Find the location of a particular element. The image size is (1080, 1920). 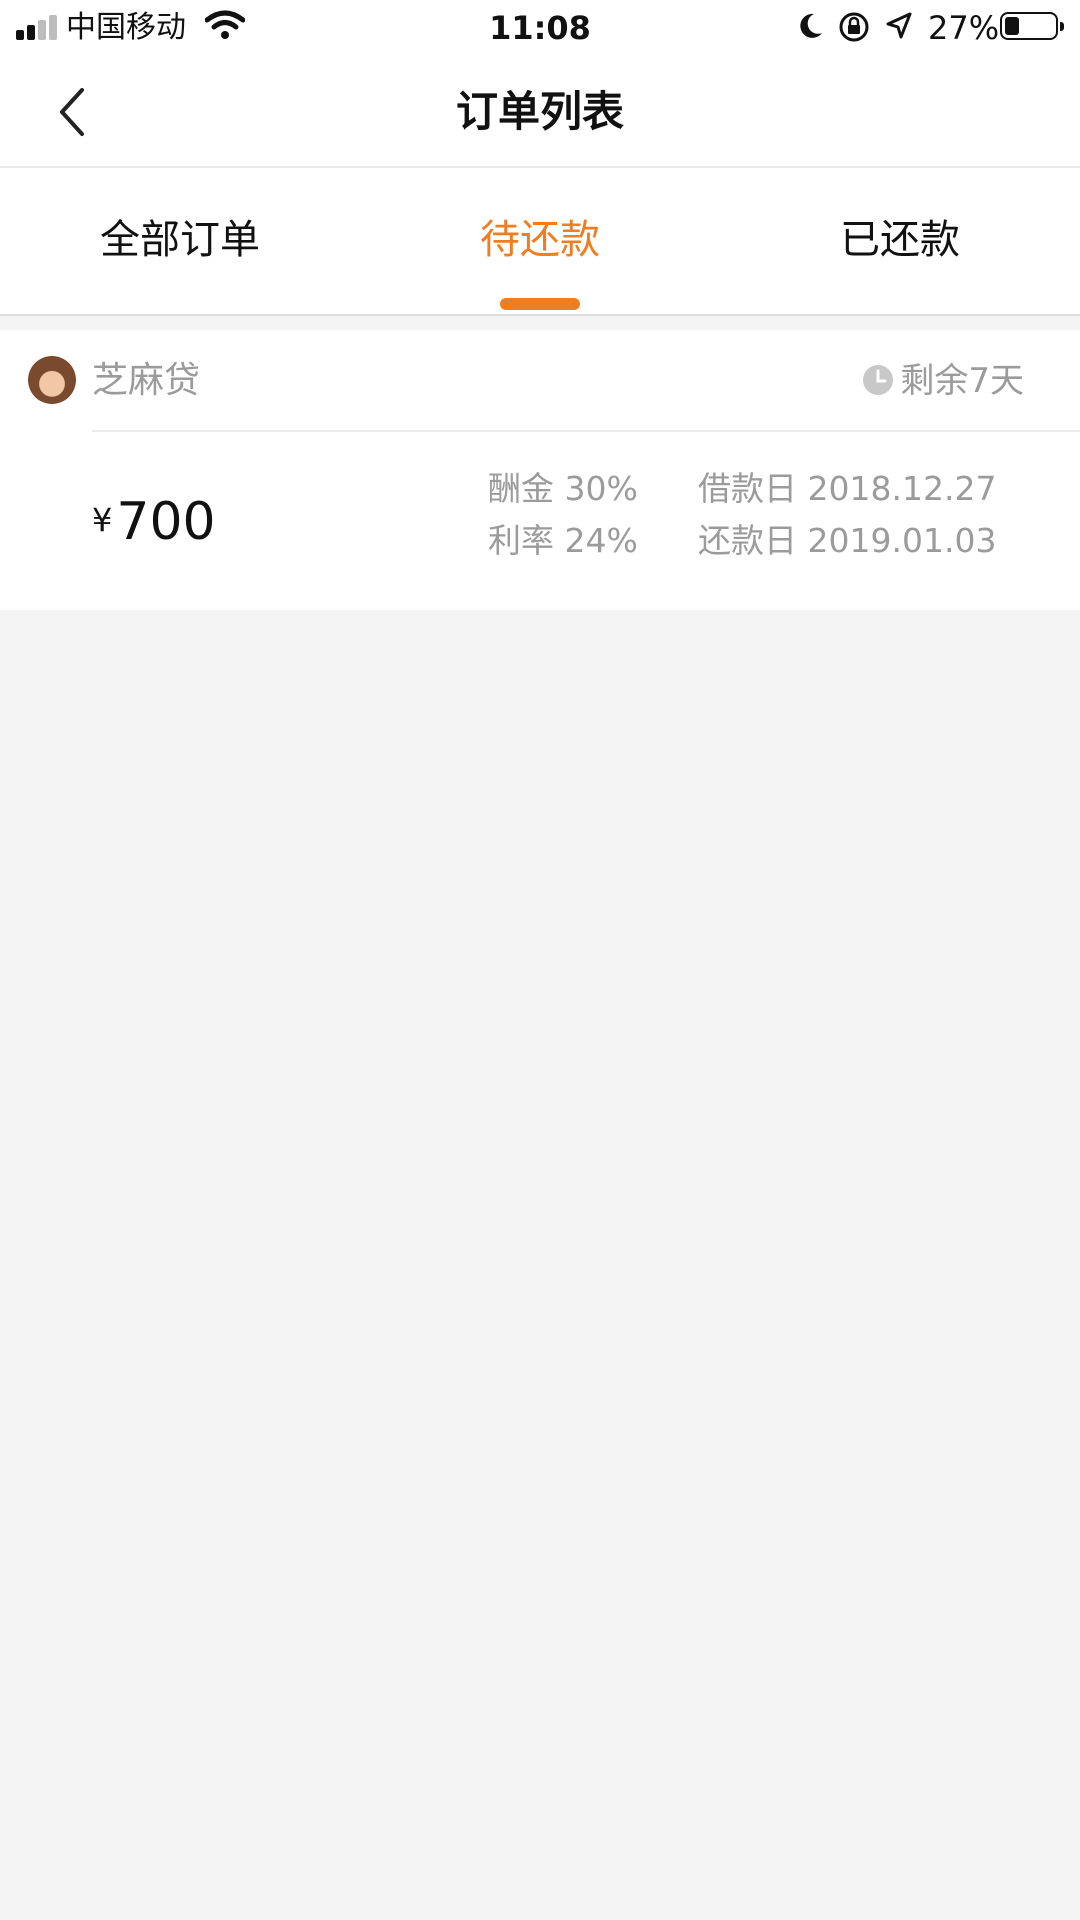

days-remaining: 剩余7天 is located at coordinates (962, 381).